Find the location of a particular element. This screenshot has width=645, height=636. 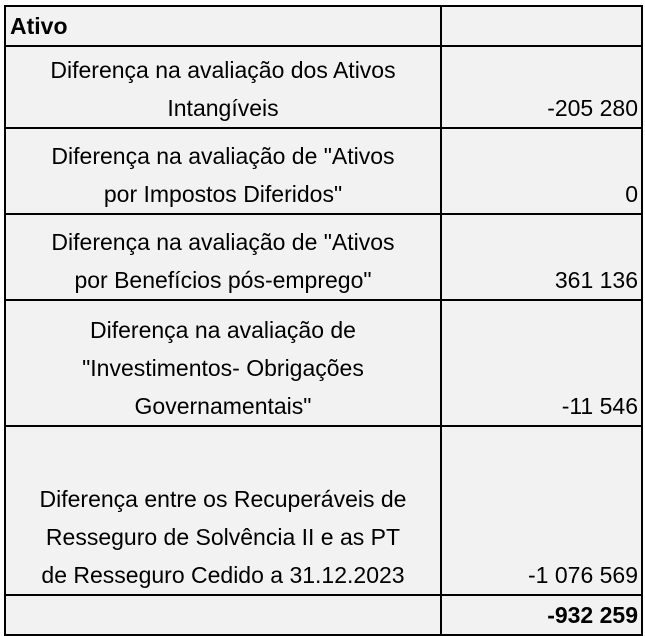

row-label-line: Resseguro de Solvência II e as PT is located at coordinates (223, 537).